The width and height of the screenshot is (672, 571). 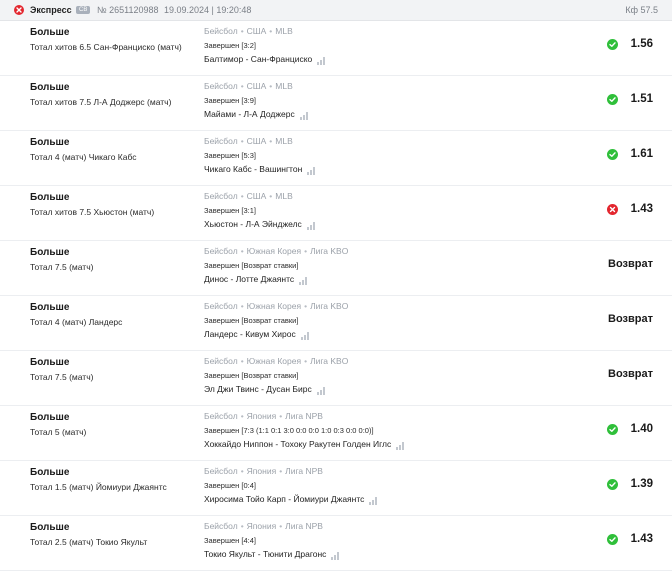 I want to click on country-label: Япония, so click(x=261, y=471).